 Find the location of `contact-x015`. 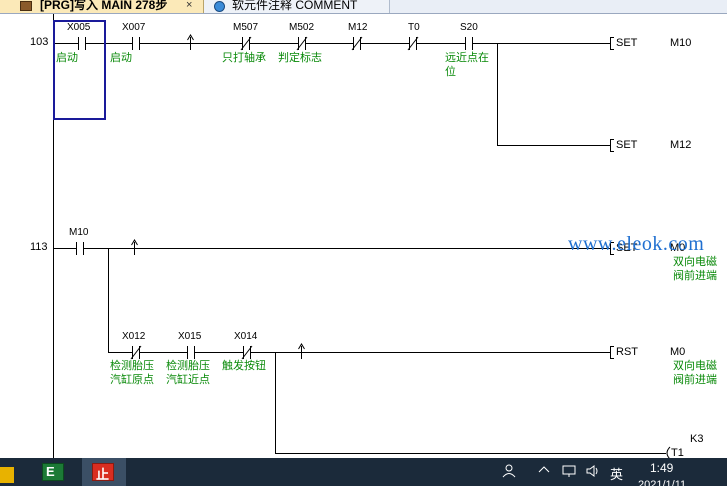

contact-x015 is located at coordinates (191, 352).